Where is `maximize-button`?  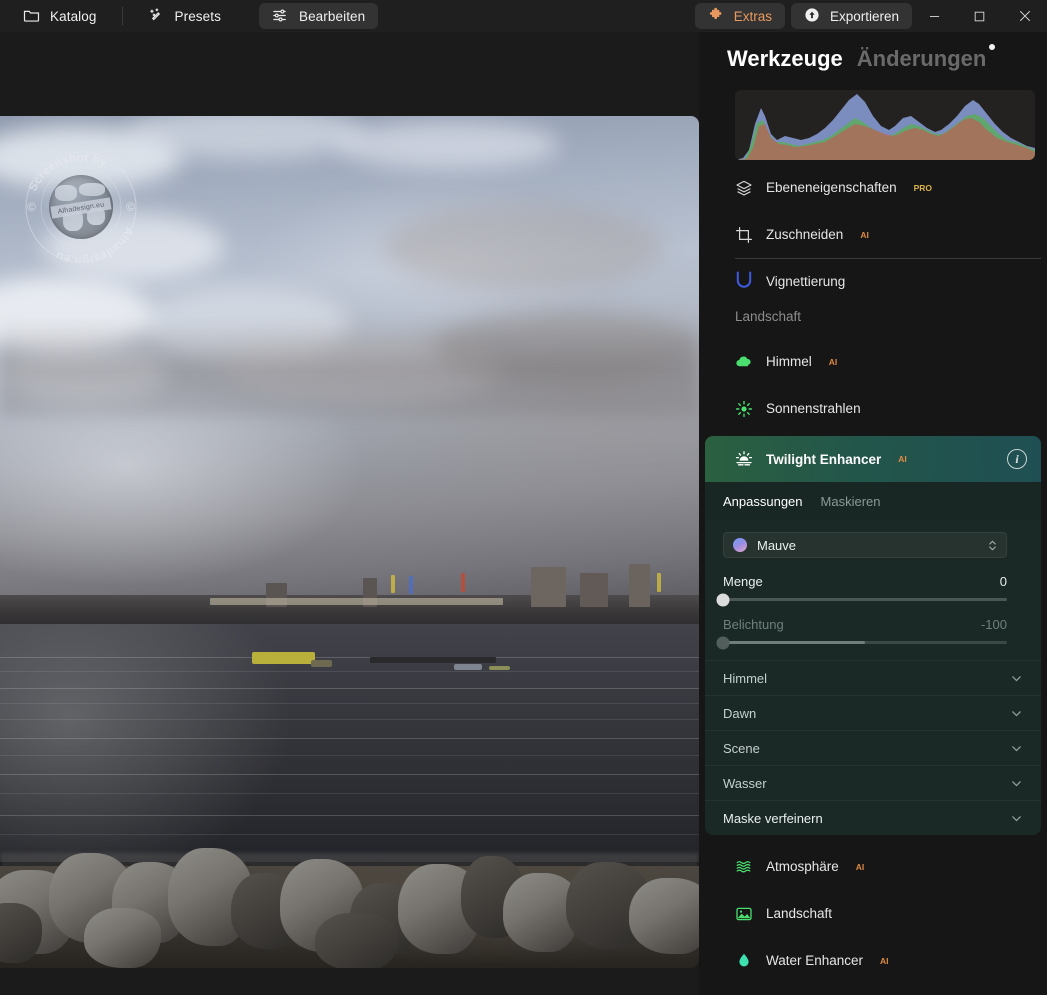 maximize-button is located at coordinates (979, 16).